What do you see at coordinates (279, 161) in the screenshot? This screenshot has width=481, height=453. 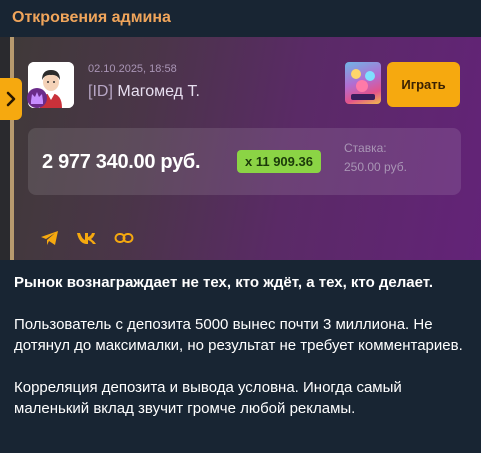 I see `multiplier-badge: x 11 909.36` at bounding box center [279, 161].